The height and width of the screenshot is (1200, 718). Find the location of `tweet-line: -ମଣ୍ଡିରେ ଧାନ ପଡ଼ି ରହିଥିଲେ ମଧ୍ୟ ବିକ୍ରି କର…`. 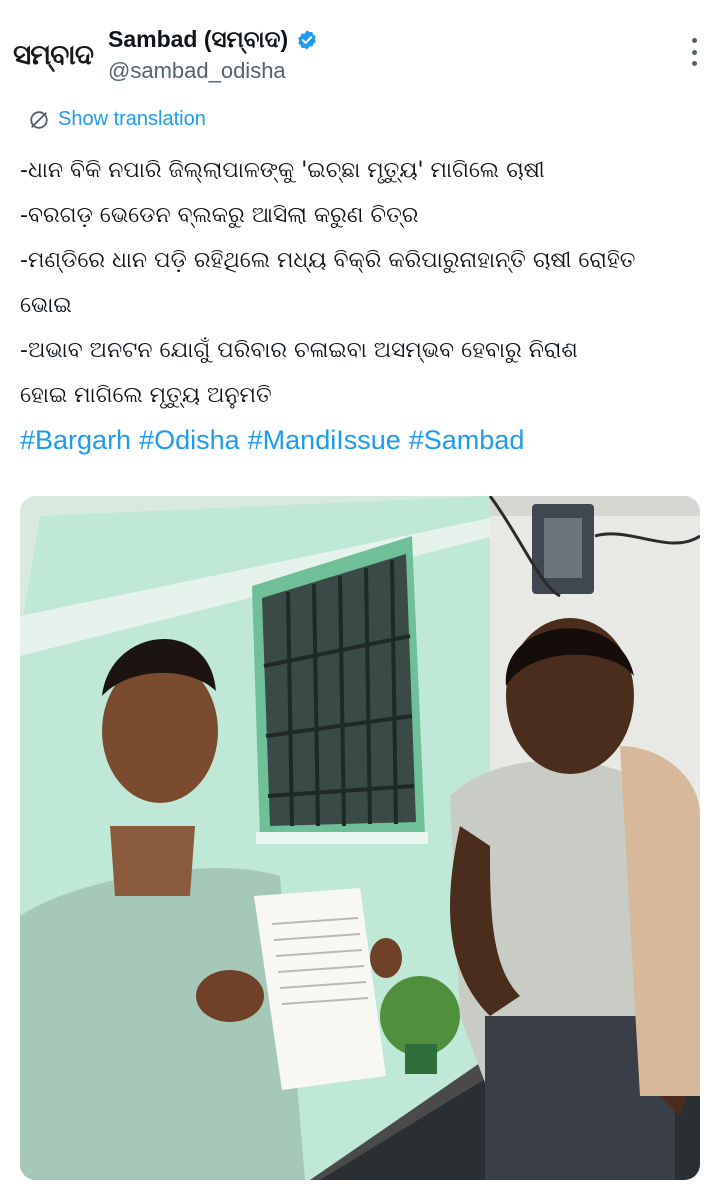

tweet-line: -ମଣ୍ଡିରେ ଧାନ ପଡ଼ି ରହିଥିଲେ ମଧ୍ୟ ବିକ୍ରି କର… is located at coordinates (328, 260).